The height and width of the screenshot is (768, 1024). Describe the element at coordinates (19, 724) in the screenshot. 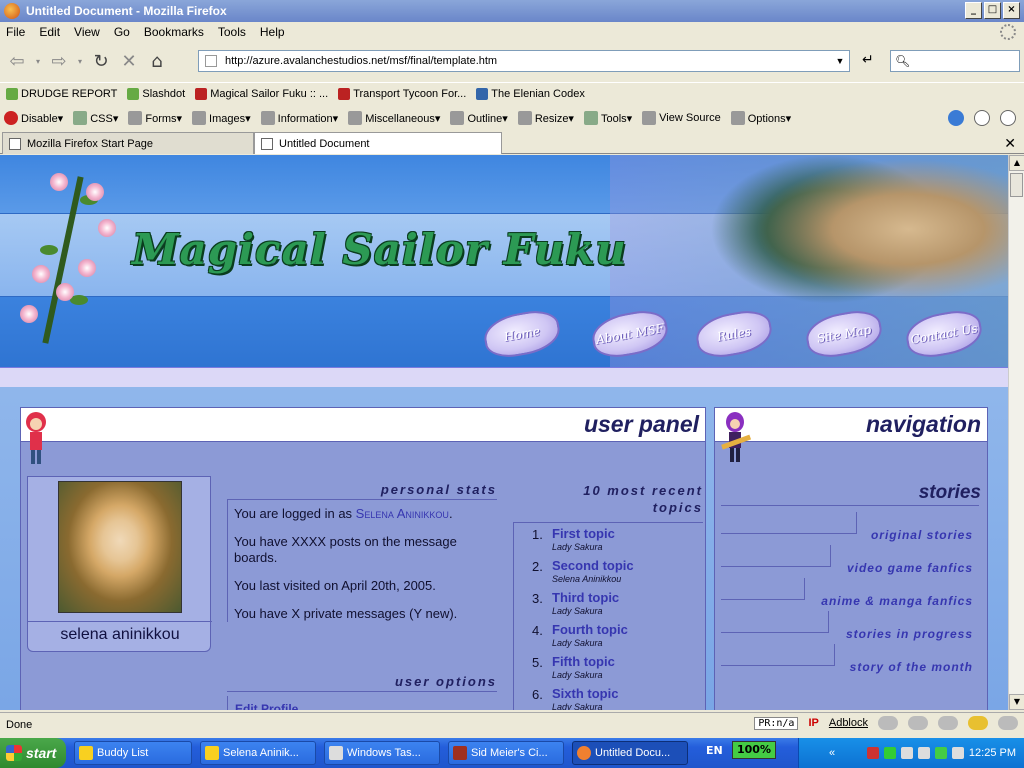

I see `status-text: Done` at that location.